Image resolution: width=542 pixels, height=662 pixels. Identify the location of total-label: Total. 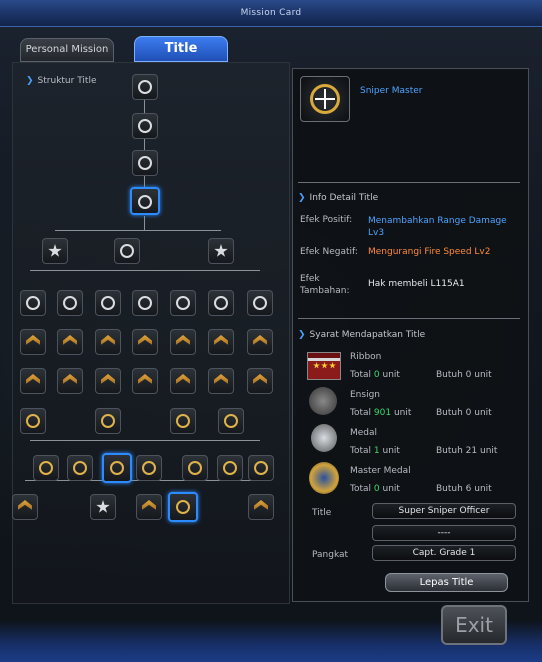
(361, 489).